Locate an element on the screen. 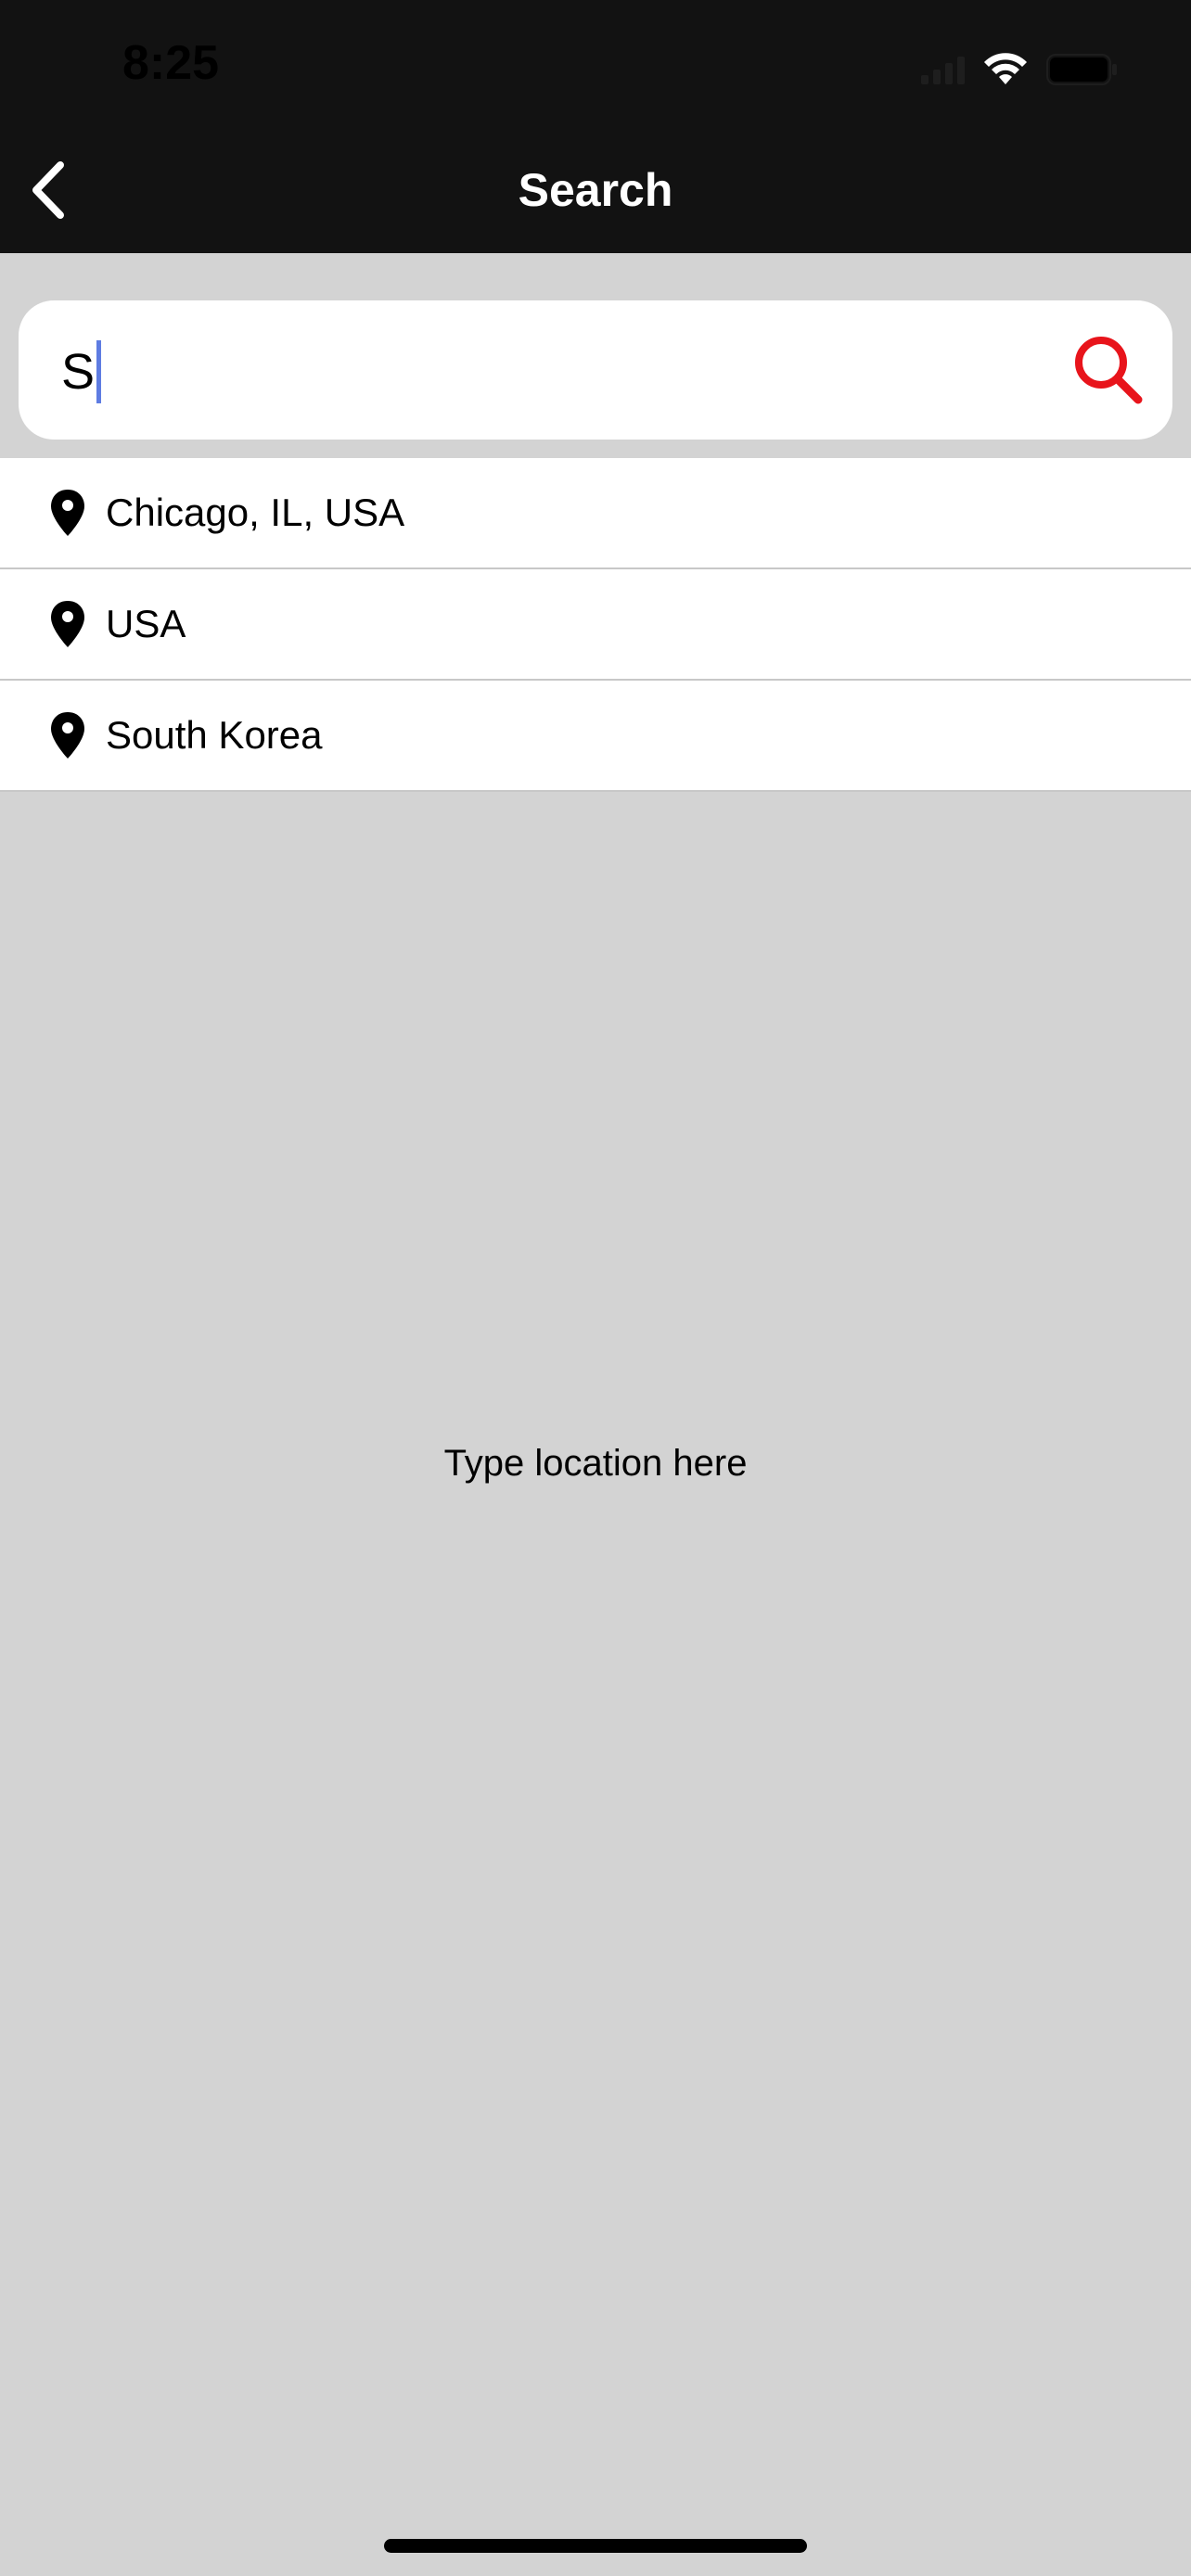 Image resolution: width=1191 pixels, height=2576 pixels. status-icons is located at coordinates (1020, 69).